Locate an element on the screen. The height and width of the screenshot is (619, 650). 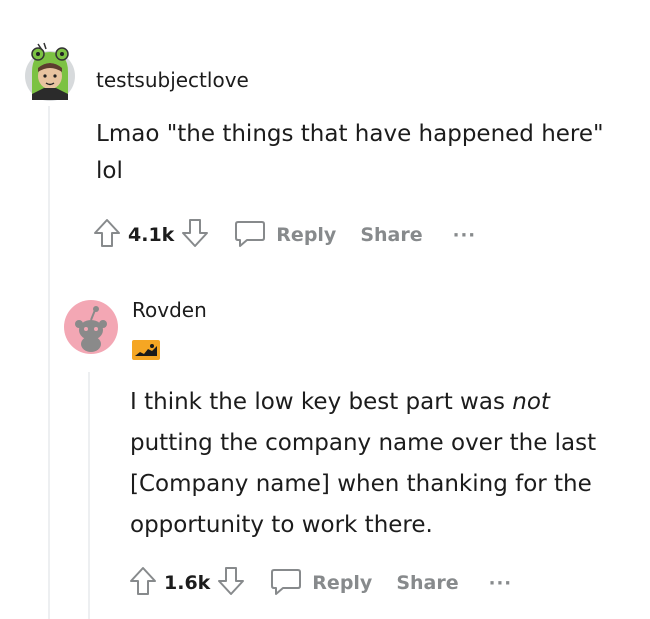
comment-author: Rovden is located at coordinates (169, 310).